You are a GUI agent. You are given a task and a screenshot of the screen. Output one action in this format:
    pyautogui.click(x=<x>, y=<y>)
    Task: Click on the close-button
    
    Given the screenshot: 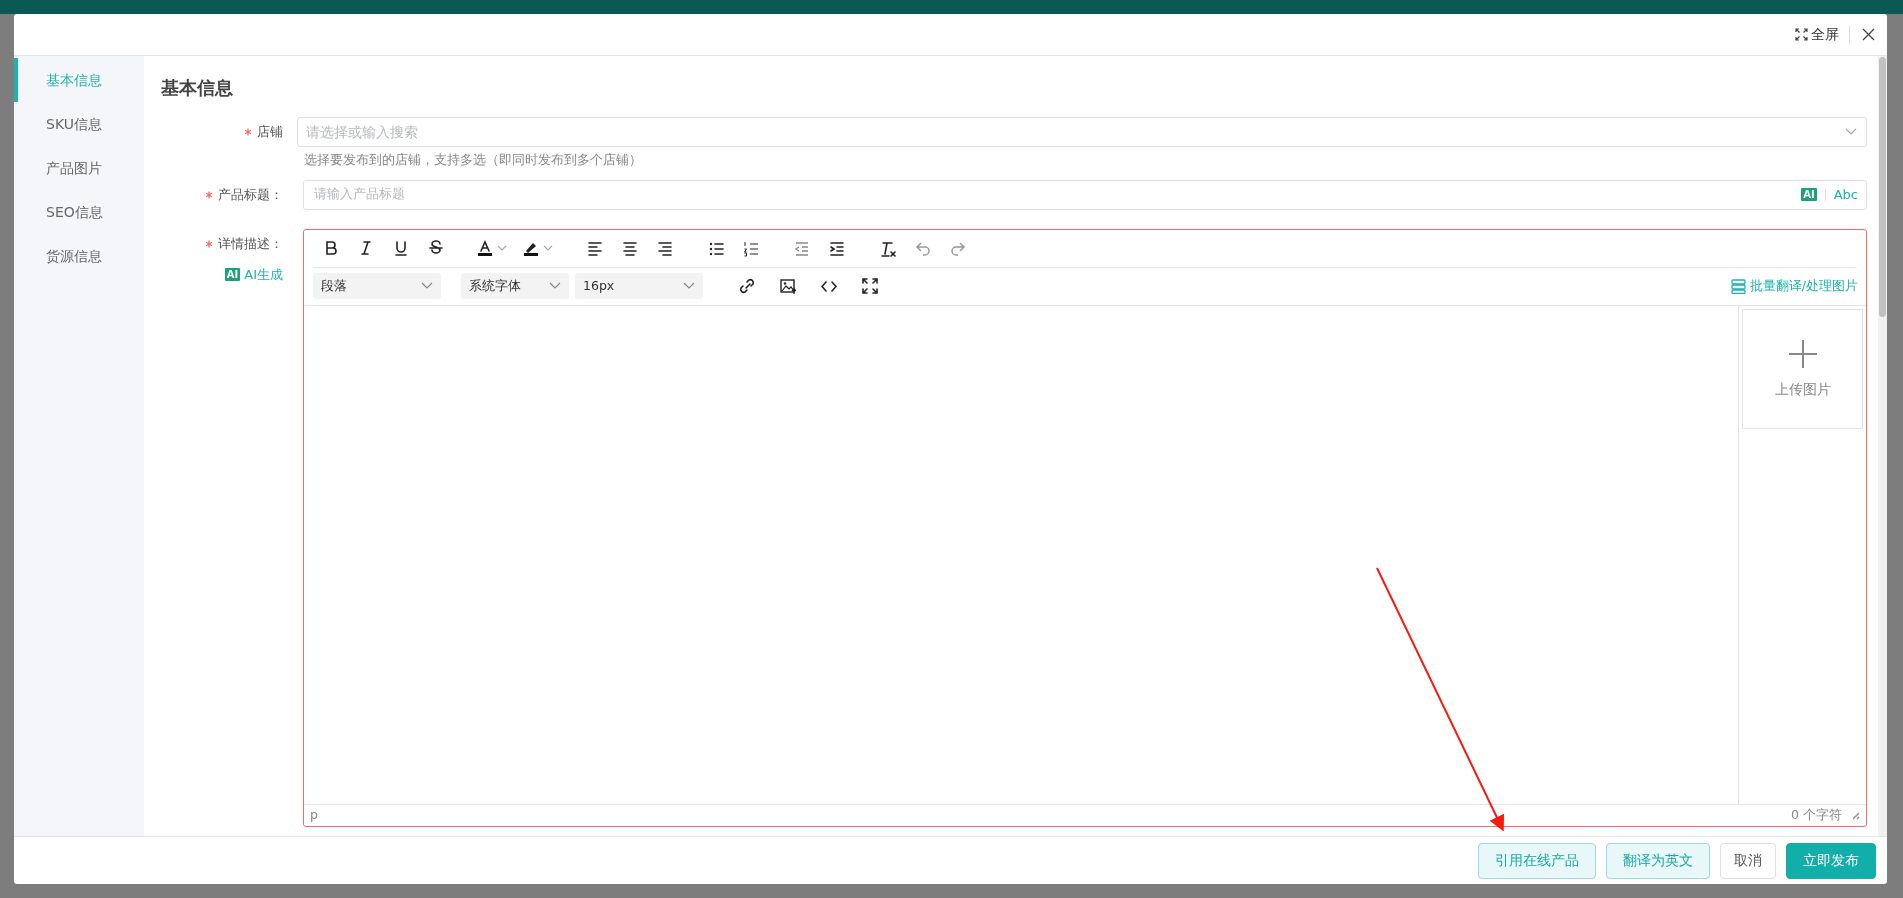 What is the action you would take?
    pyautogui.click(x=1868, y=34)
    